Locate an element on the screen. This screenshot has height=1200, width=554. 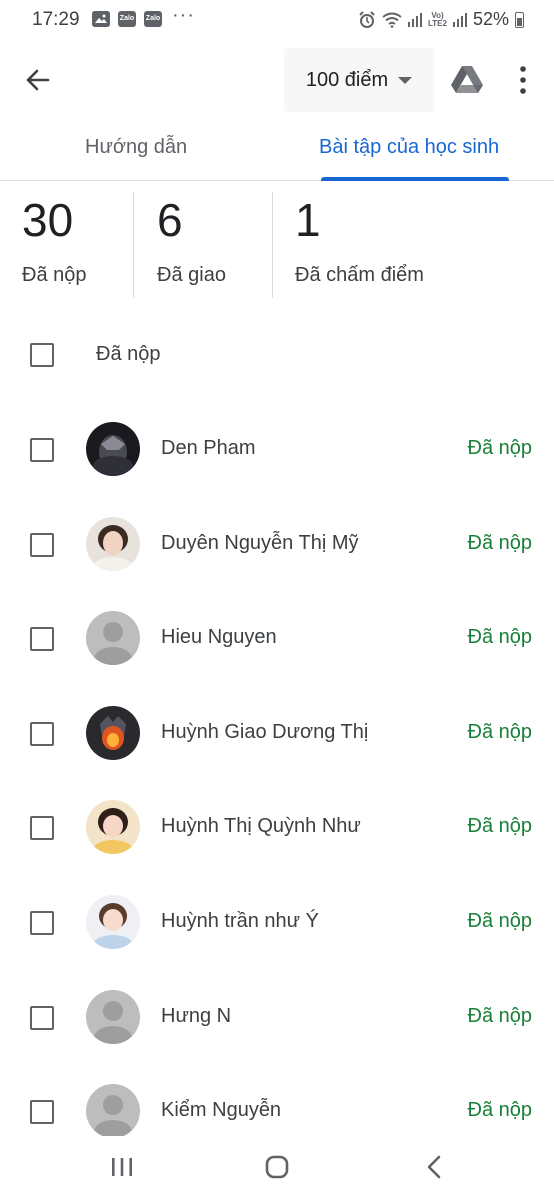
student-name: Kiểm Nguyễn is located at coordinates (221, 1110).